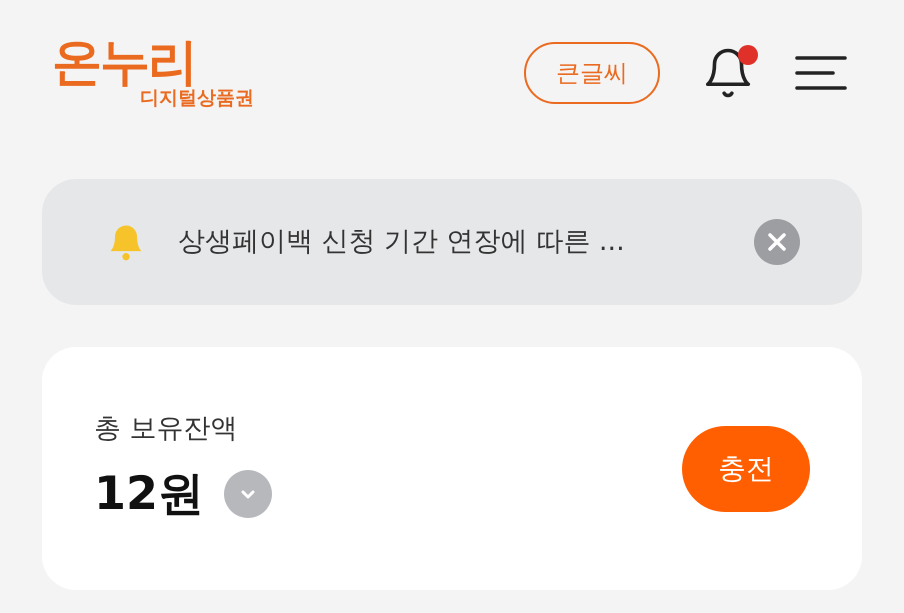  Describe the element at coordinates (592, 73) in the screenshot. I see `large-text-button: 큰글씨` at that location.